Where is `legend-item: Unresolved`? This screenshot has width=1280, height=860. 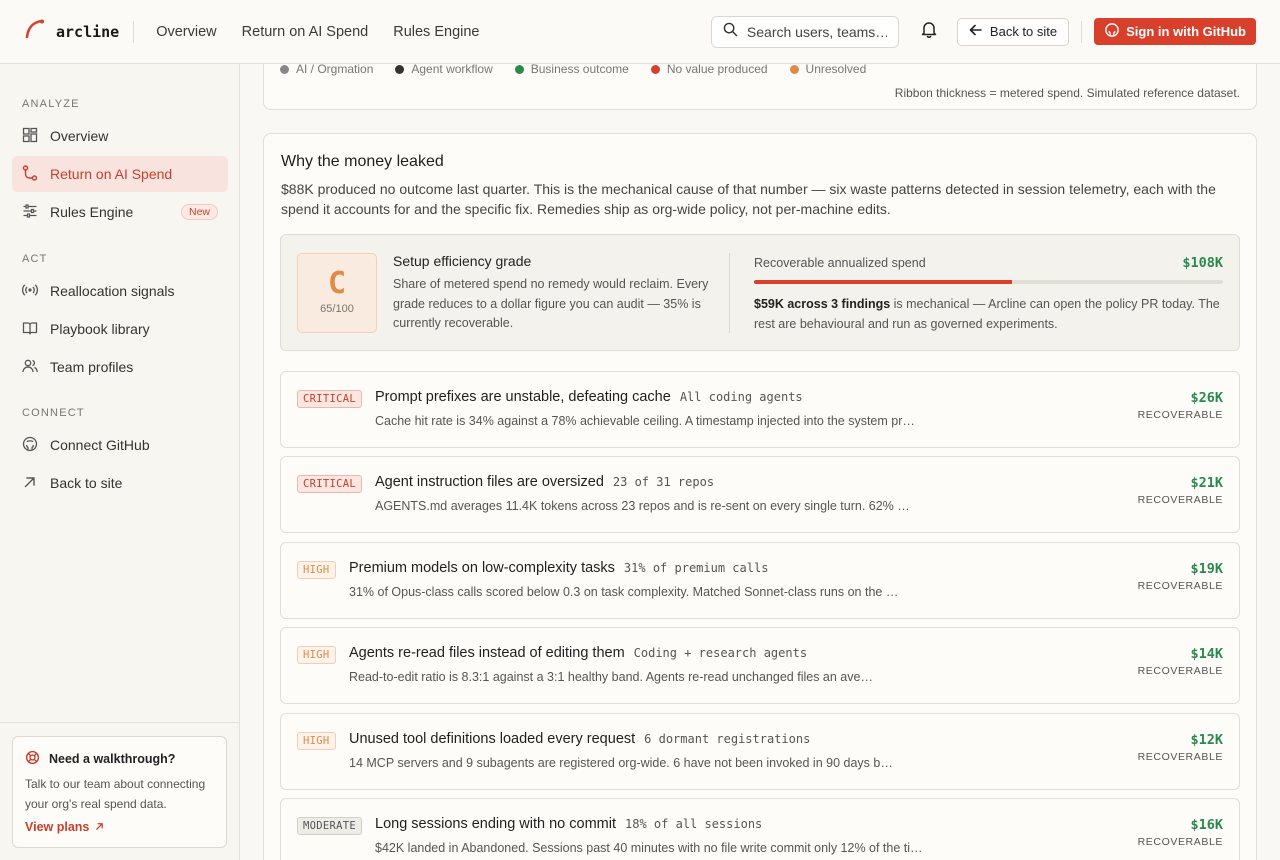 legend-item: Unresolved is located at coordinates (828, 70).